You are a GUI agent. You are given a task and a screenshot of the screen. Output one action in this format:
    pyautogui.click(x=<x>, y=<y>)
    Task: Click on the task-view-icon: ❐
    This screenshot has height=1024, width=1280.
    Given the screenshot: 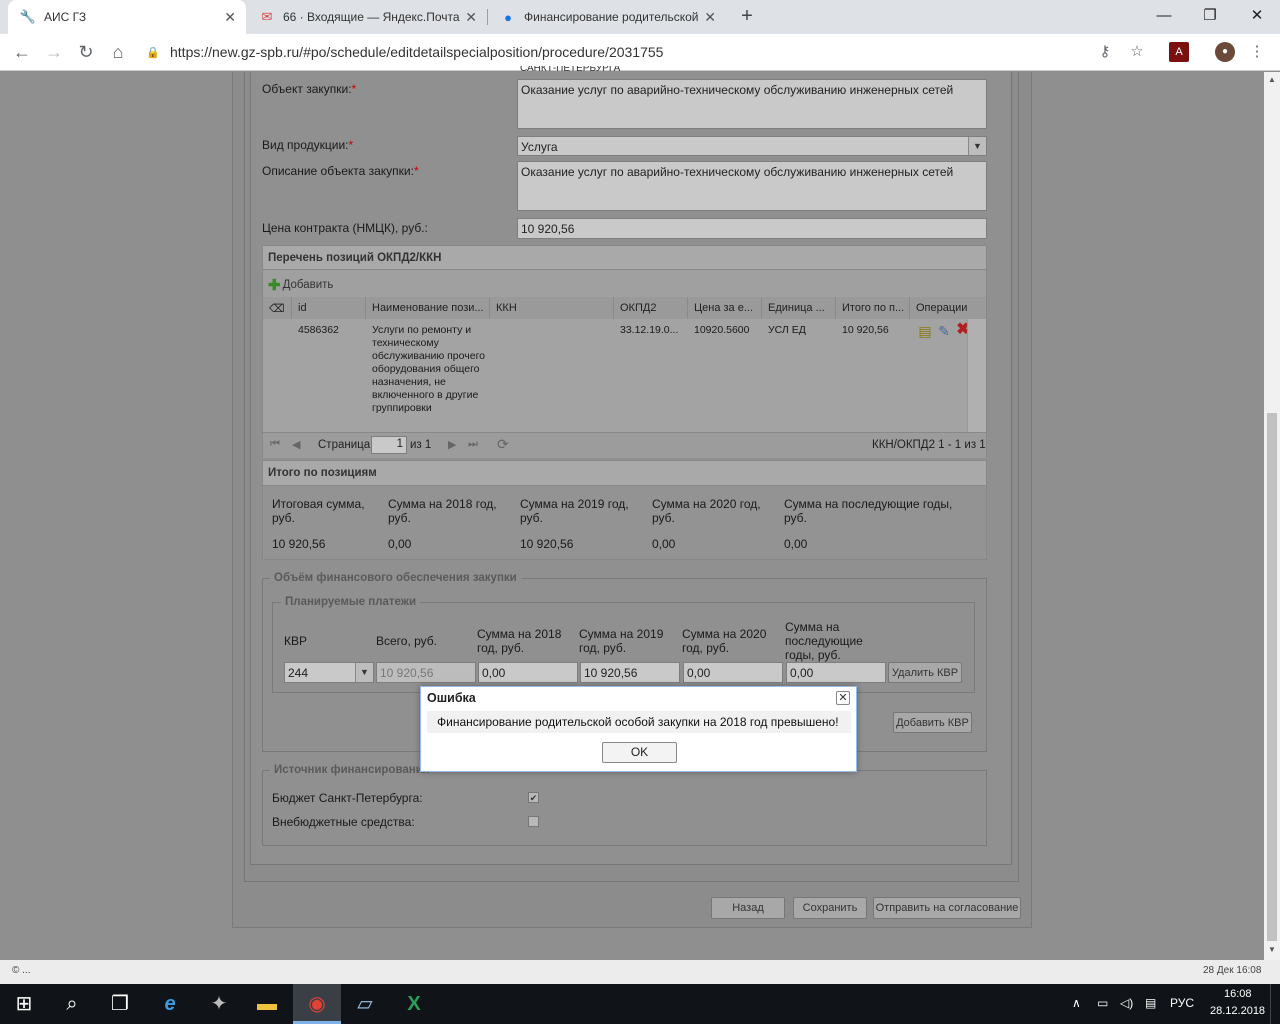 What is the action you would take?
    pyautogui.click(x=120, y=1004)
    